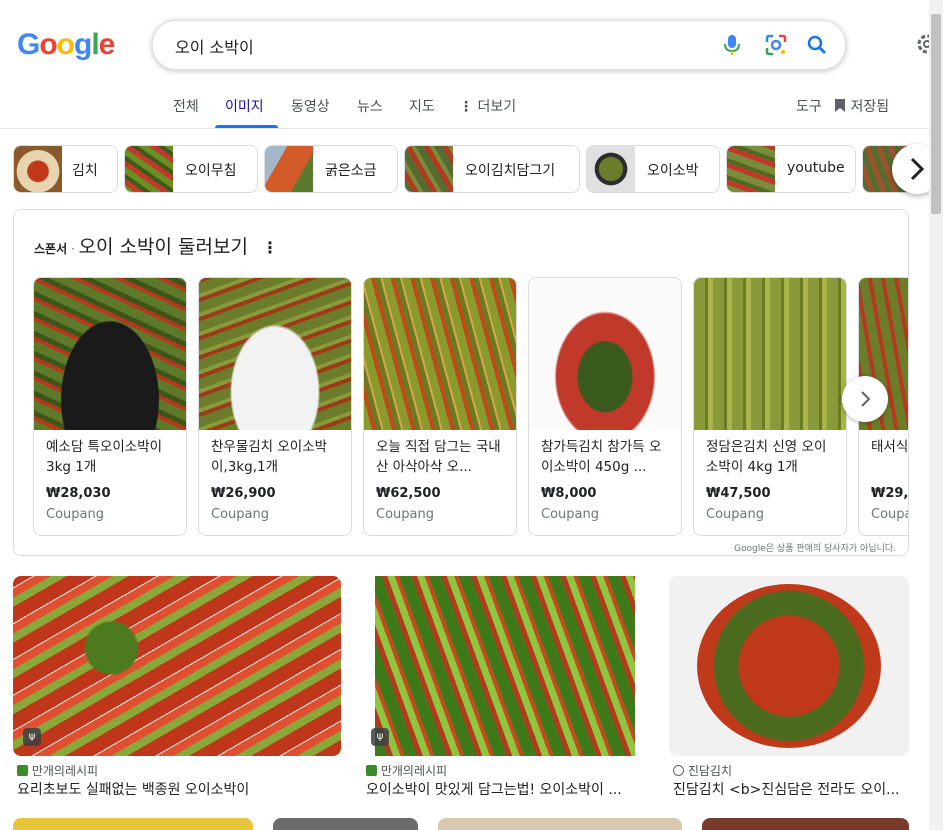  What do you see at coordinates (776, 47) in the screenshot?
I see `lens-icon` at bounding box center [776, 47].